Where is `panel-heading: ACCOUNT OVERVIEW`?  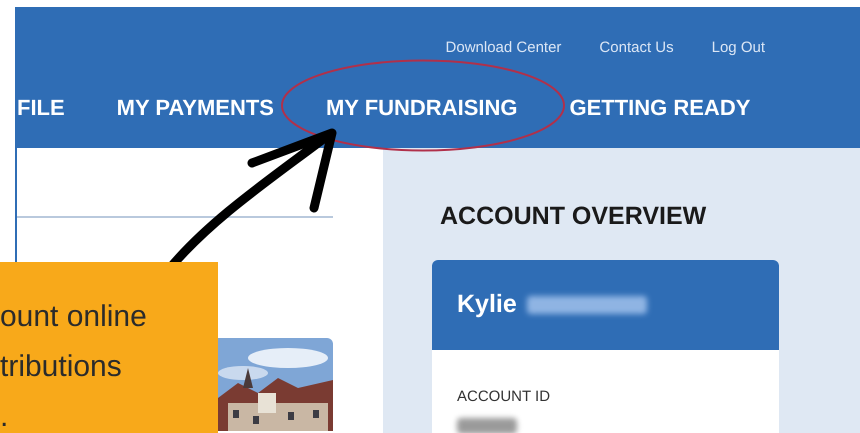
panel-heading: ACCOUNT OVERVIEW is located at coordinates (574, 216).